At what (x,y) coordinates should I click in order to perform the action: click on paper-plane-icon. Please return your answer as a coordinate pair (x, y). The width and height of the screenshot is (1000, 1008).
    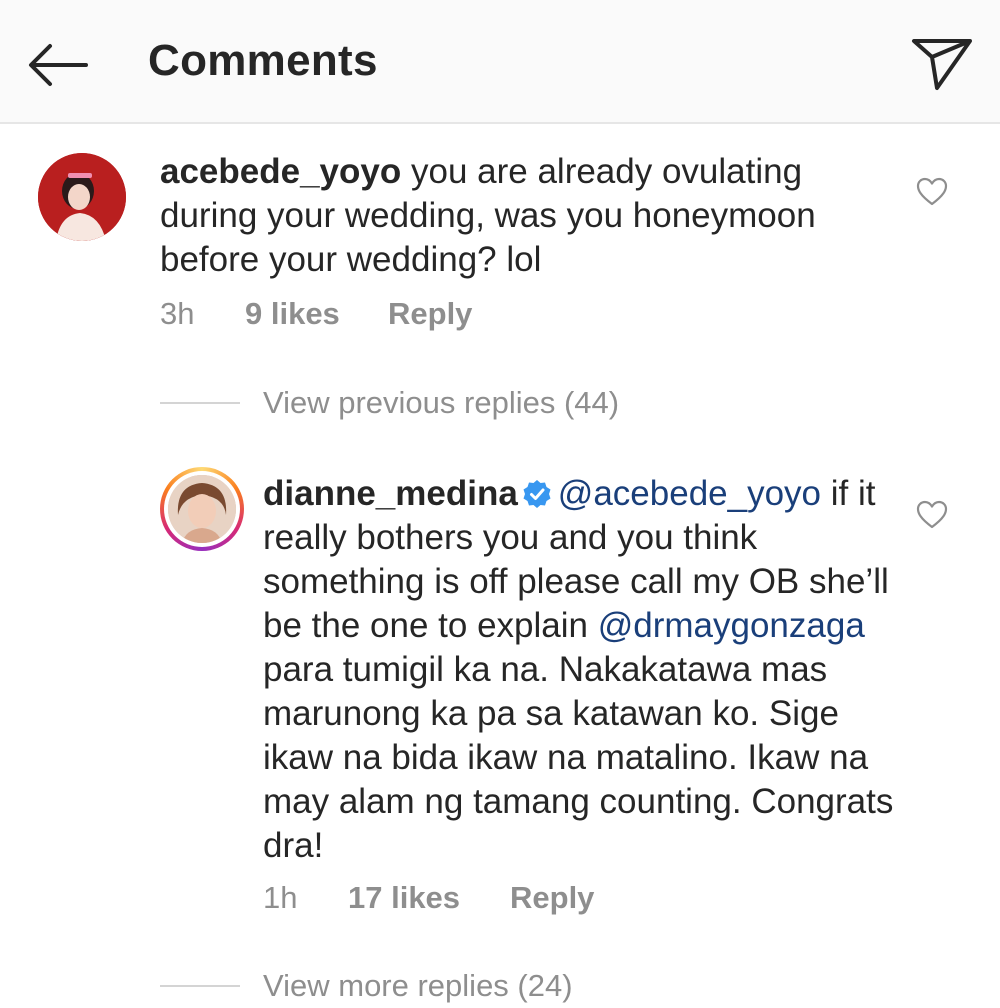
    Looking at the image, I should click on (942, 64).